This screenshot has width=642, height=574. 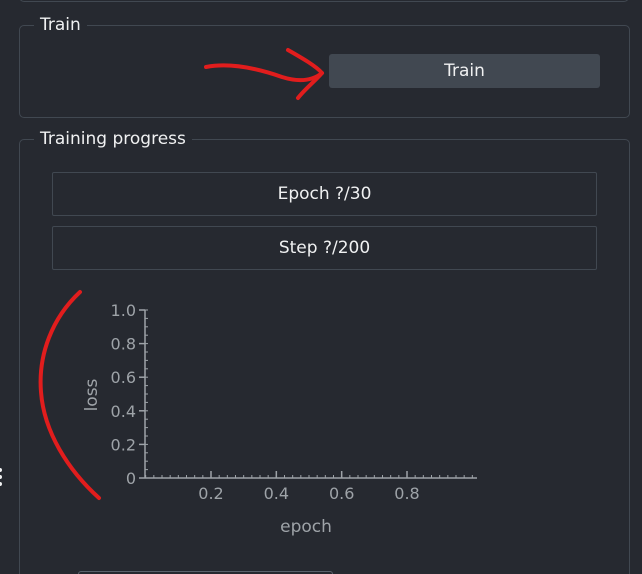 What do you see at coordinates (210, 493) in the screenshot?
I see `x-tick-label: 0.2` at bounding box center [210, 493].